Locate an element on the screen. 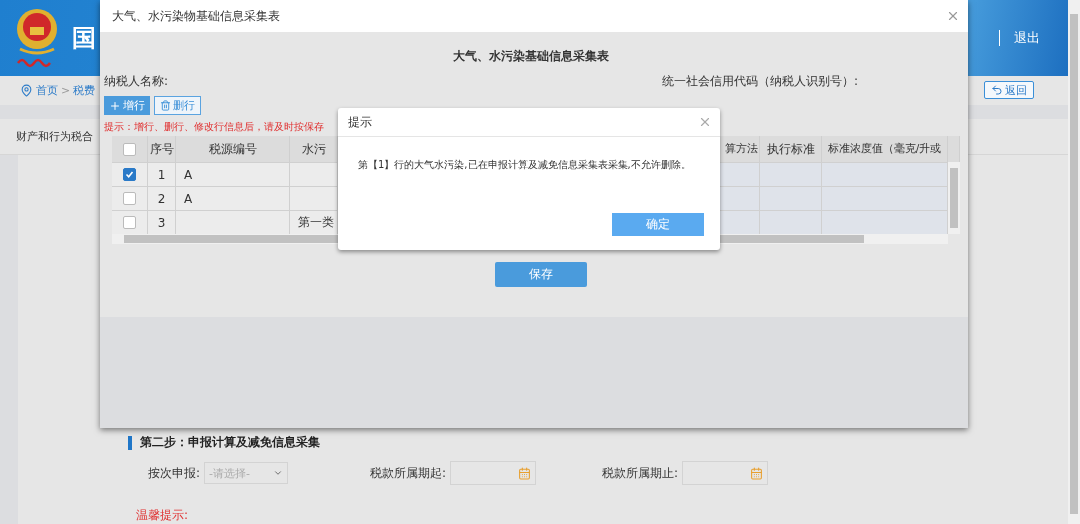 The height and width of the screenshot is (524, 1080). column-header: 税源编号 is located at coordinates (233, 149).